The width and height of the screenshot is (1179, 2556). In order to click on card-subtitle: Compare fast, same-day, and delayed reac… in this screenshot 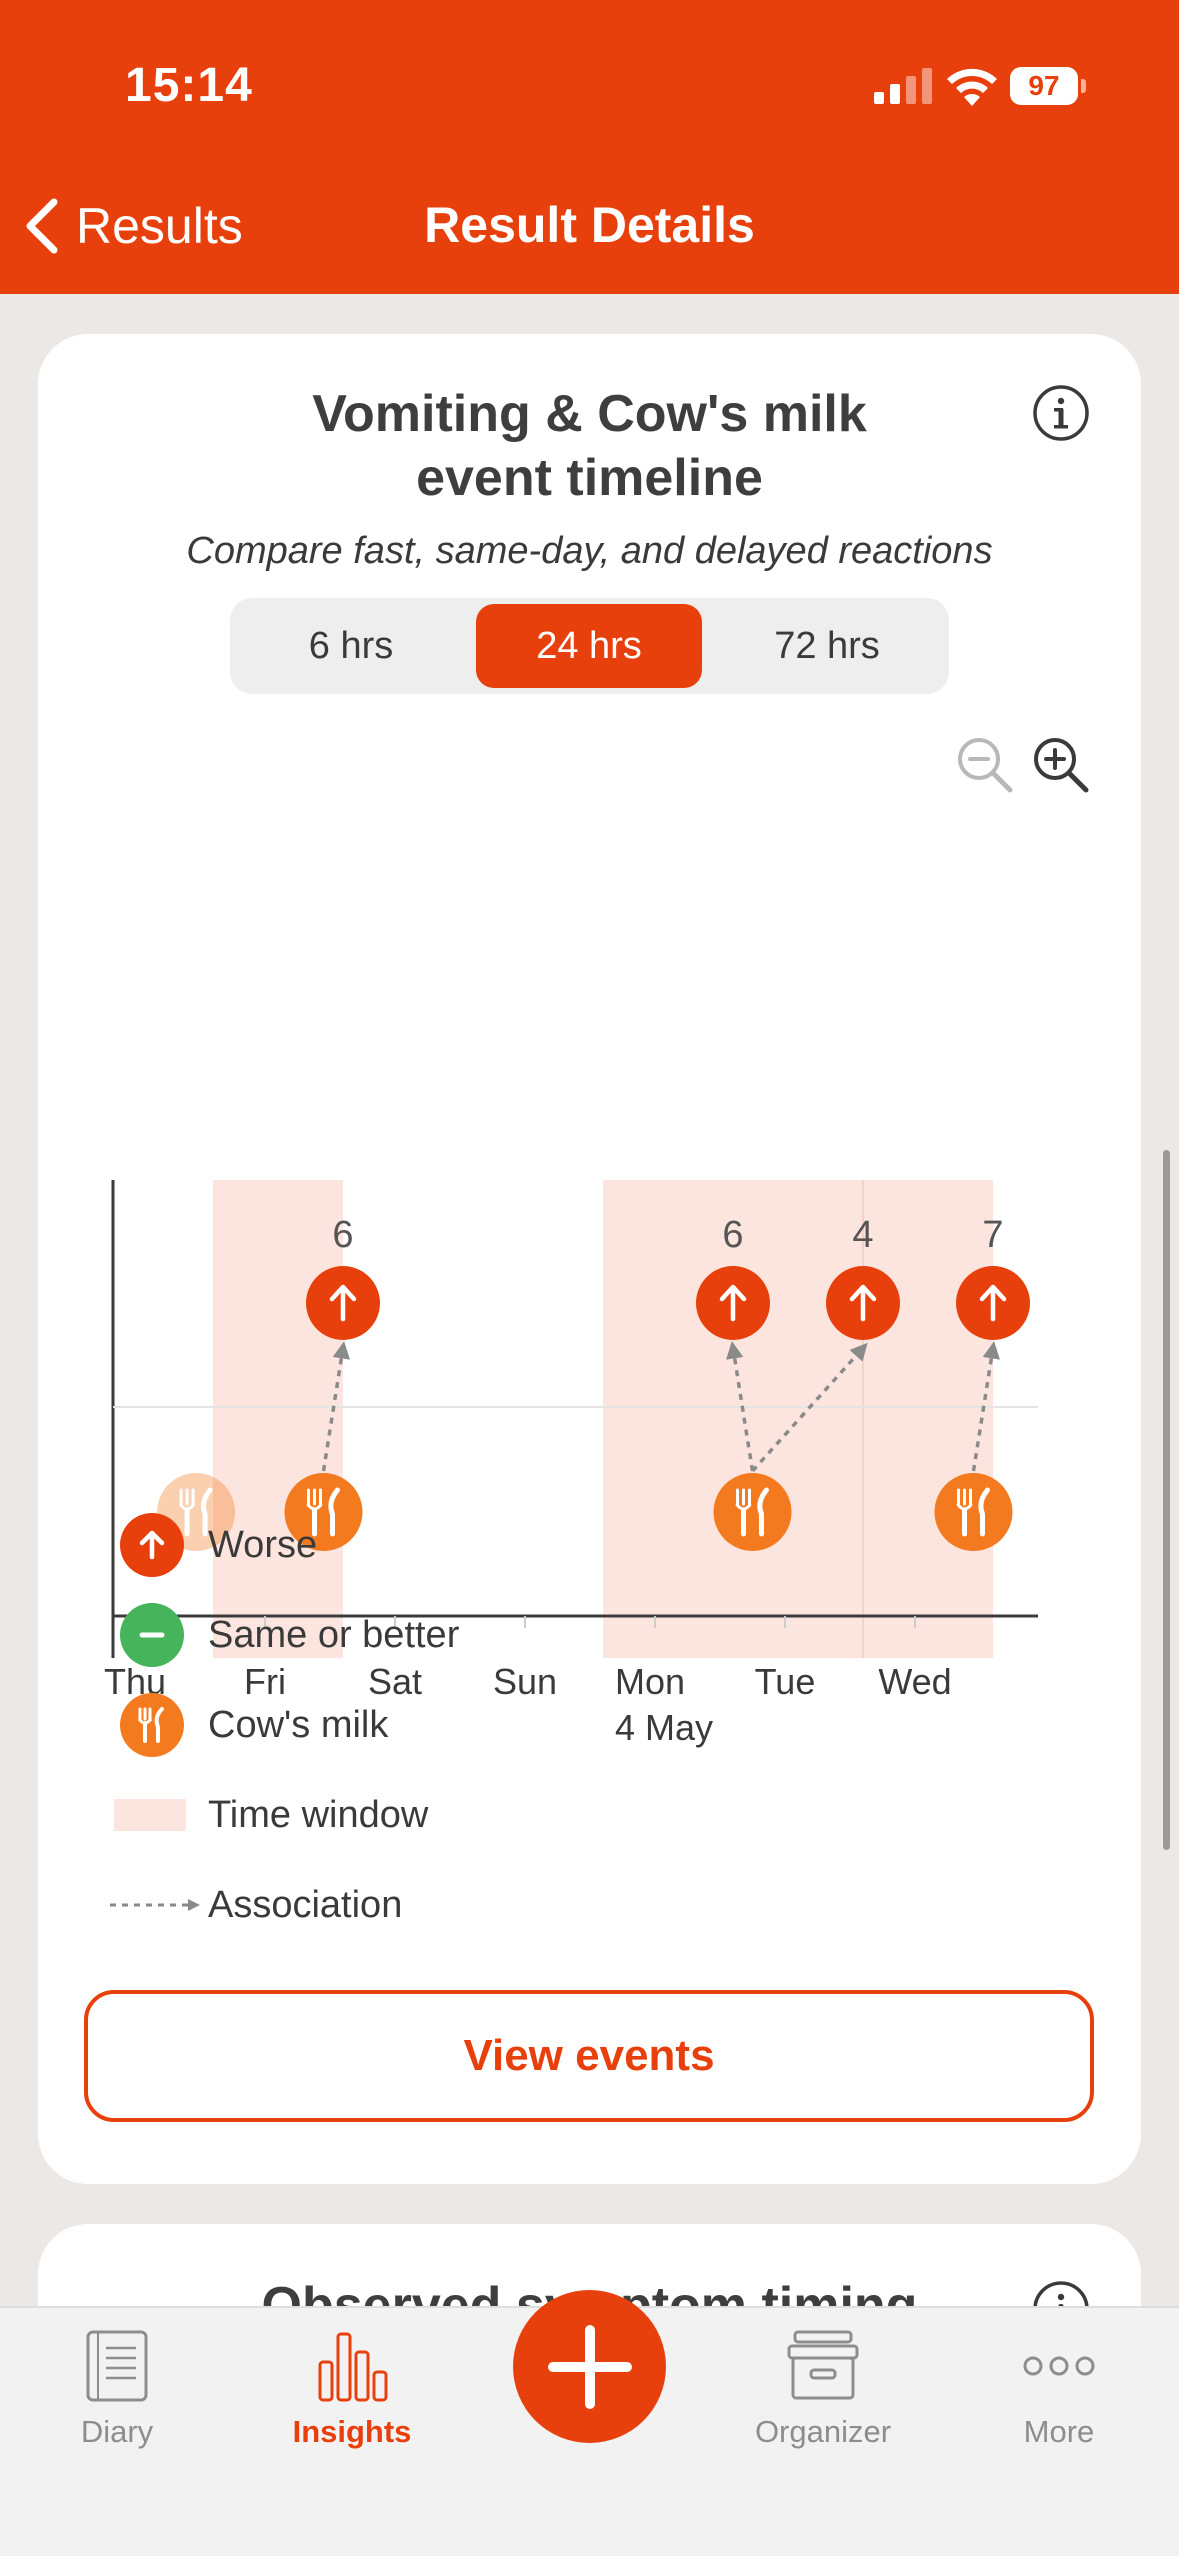, I will do `click(589, 551)`.